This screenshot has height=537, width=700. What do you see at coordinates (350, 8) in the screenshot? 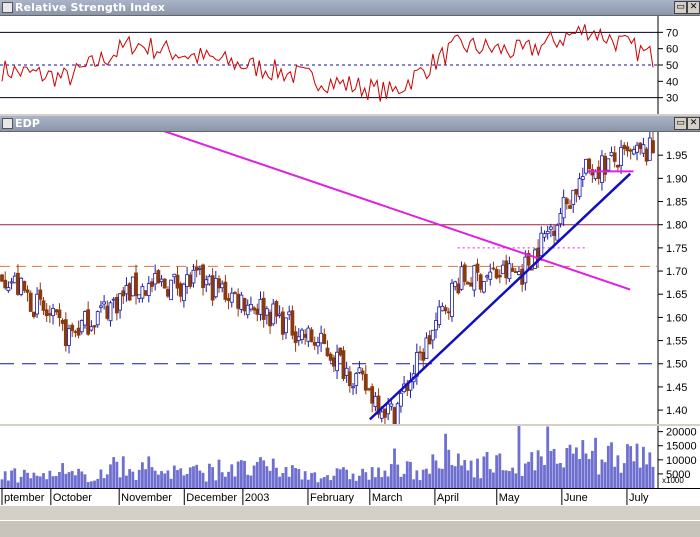
I see `rsi-title-bar: Relative Strength Index ▭ ✕` at bounding box center [350, 8].